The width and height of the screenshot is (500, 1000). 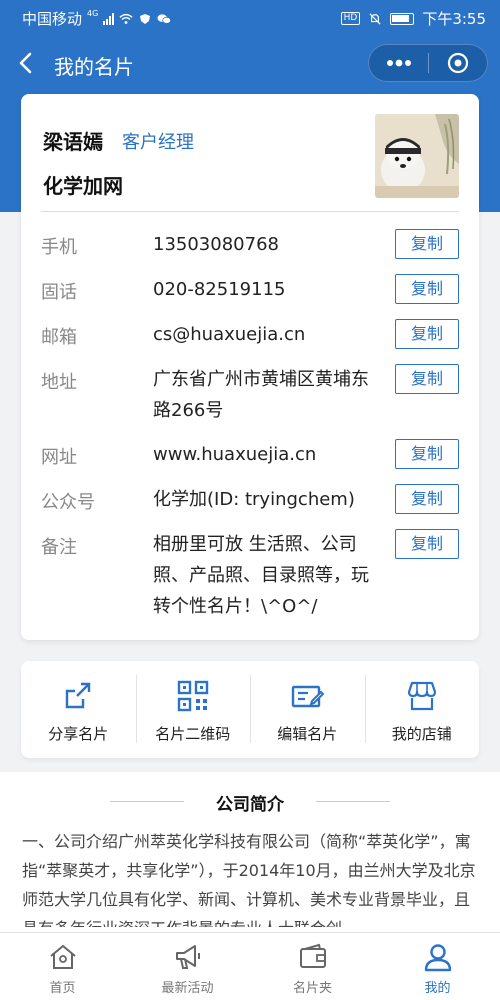 What do you see at coordinates (78, 695) in the screenshot?
I see `share-icon` at bounding box center [78, 695].